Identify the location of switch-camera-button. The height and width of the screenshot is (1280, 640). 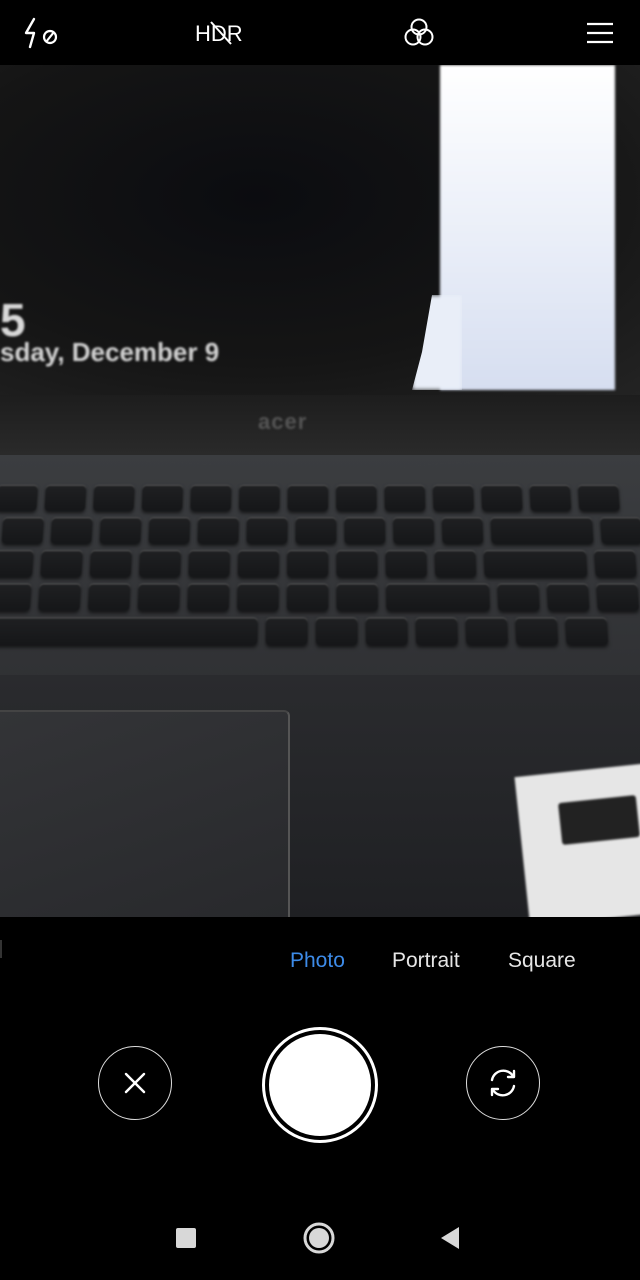
(503, 1083).